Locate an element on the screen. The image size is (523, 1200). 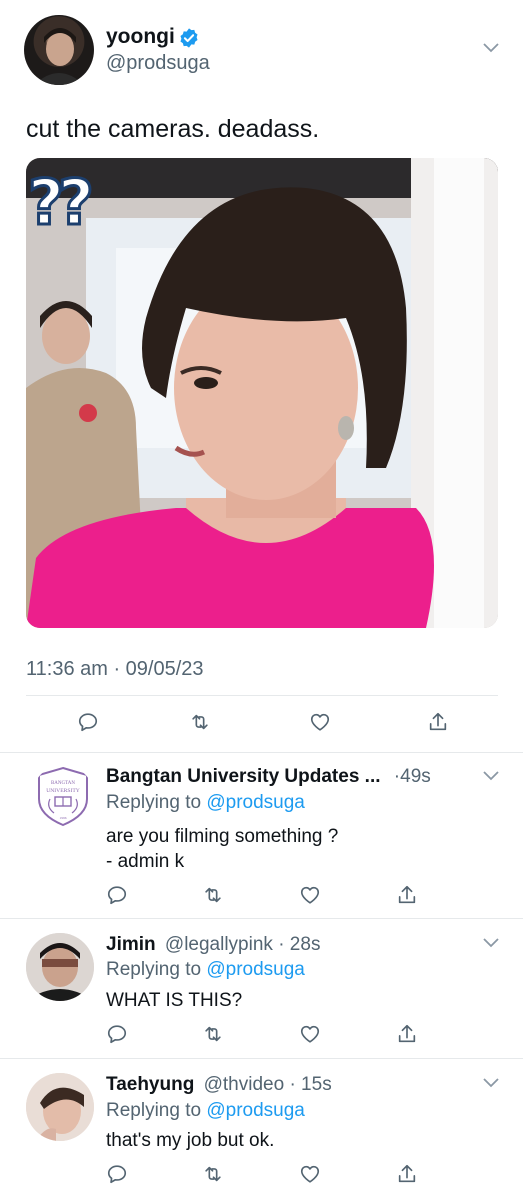
reply-header: Bangtan University Updates ... ·49s is located at coordinates (268, 776).